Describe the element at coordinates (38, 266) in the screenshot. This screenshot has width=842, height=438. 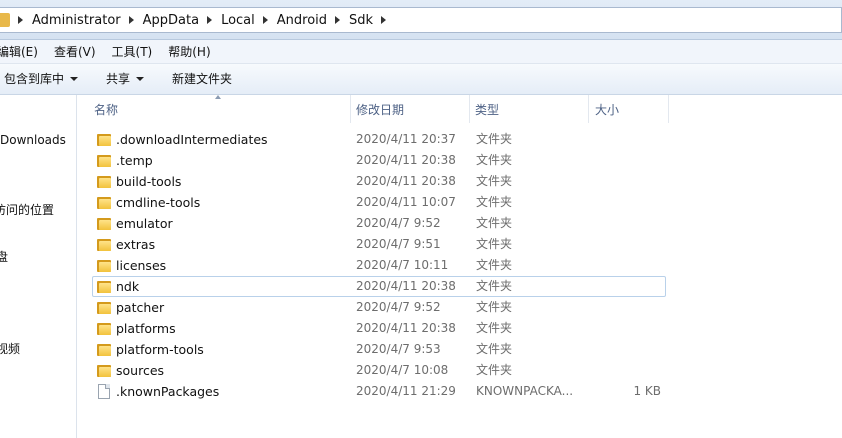
I see `navigation-pane: Downloads 访问的位置 盘 视频` at that location.